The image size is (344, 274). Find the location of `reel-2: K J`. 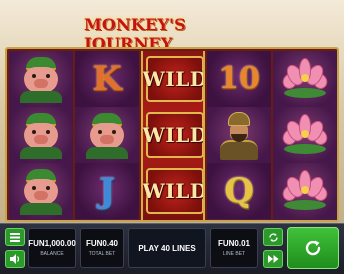

reel-2: K J is located at coordinates (107, 135).